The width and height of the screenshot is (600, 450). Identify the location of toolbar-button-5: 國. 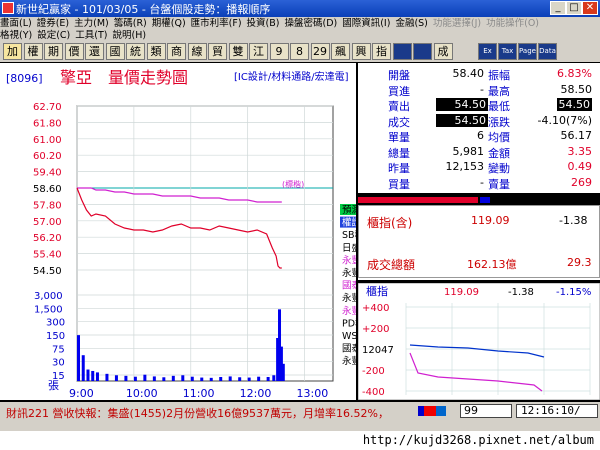
(115, 51).